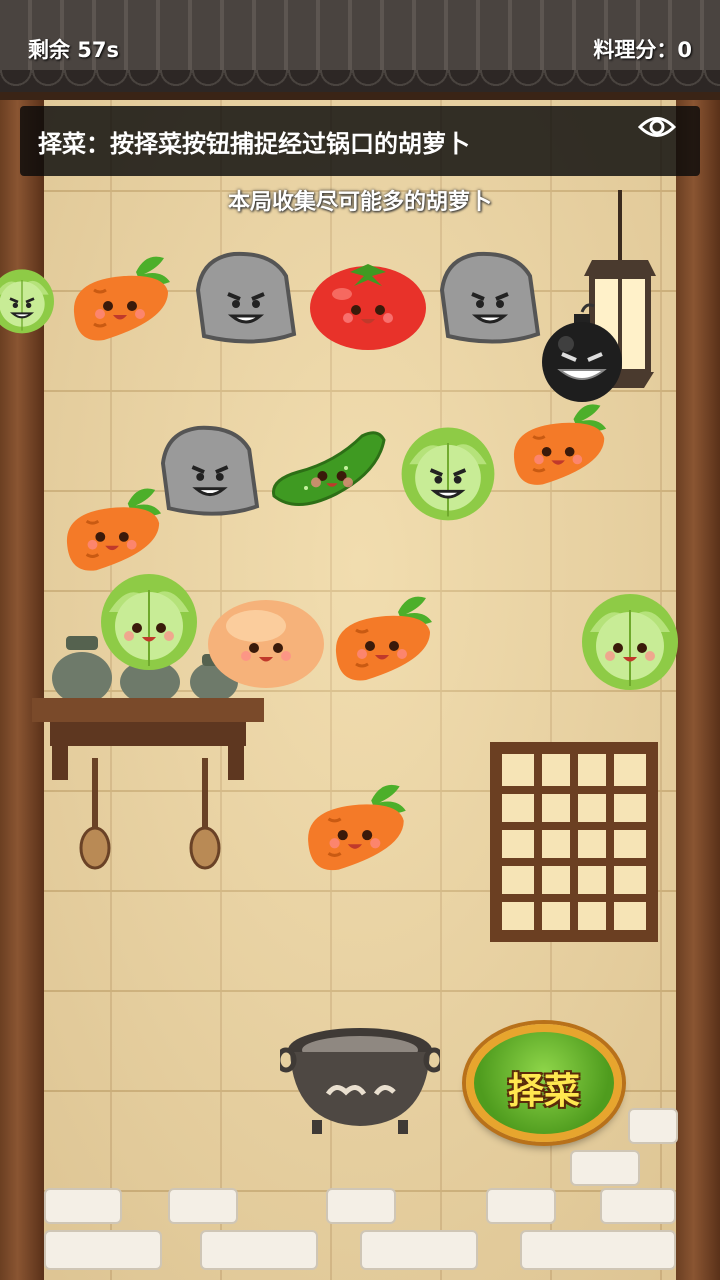  Describe the element at coordinates (360, 1078) in the screenshot. I see `cooking-pot` at that location.